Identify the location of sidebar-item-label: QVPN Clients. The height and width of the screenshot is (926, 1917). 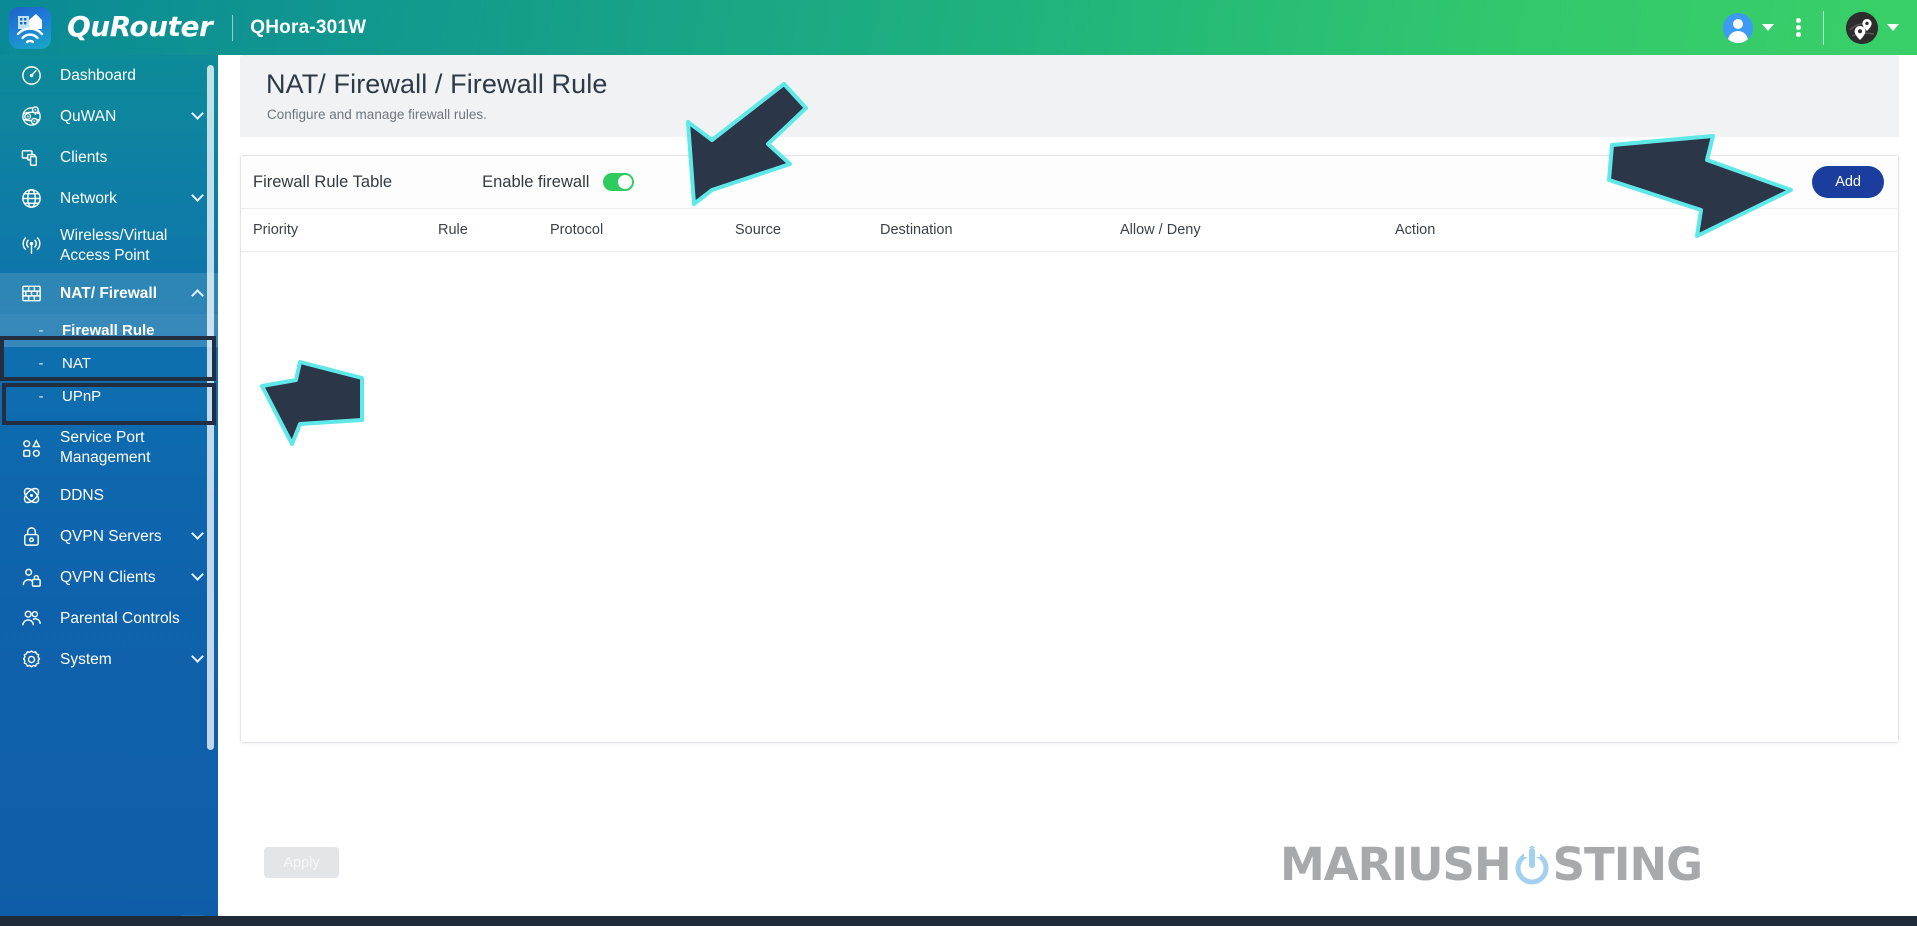
(108, 577).